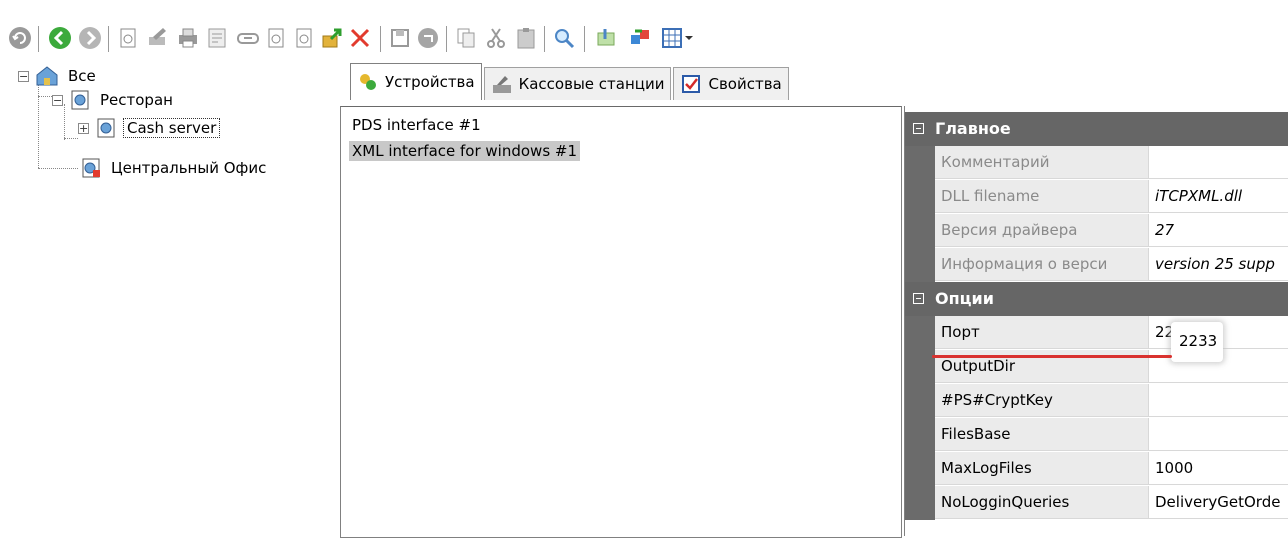 Image resolution: width=1288 pixels, height=538 pixels. What do you see at coordinates (218, 38) in the screenshot?
I see `print-preview-icon` at bounding box center [218, 38].